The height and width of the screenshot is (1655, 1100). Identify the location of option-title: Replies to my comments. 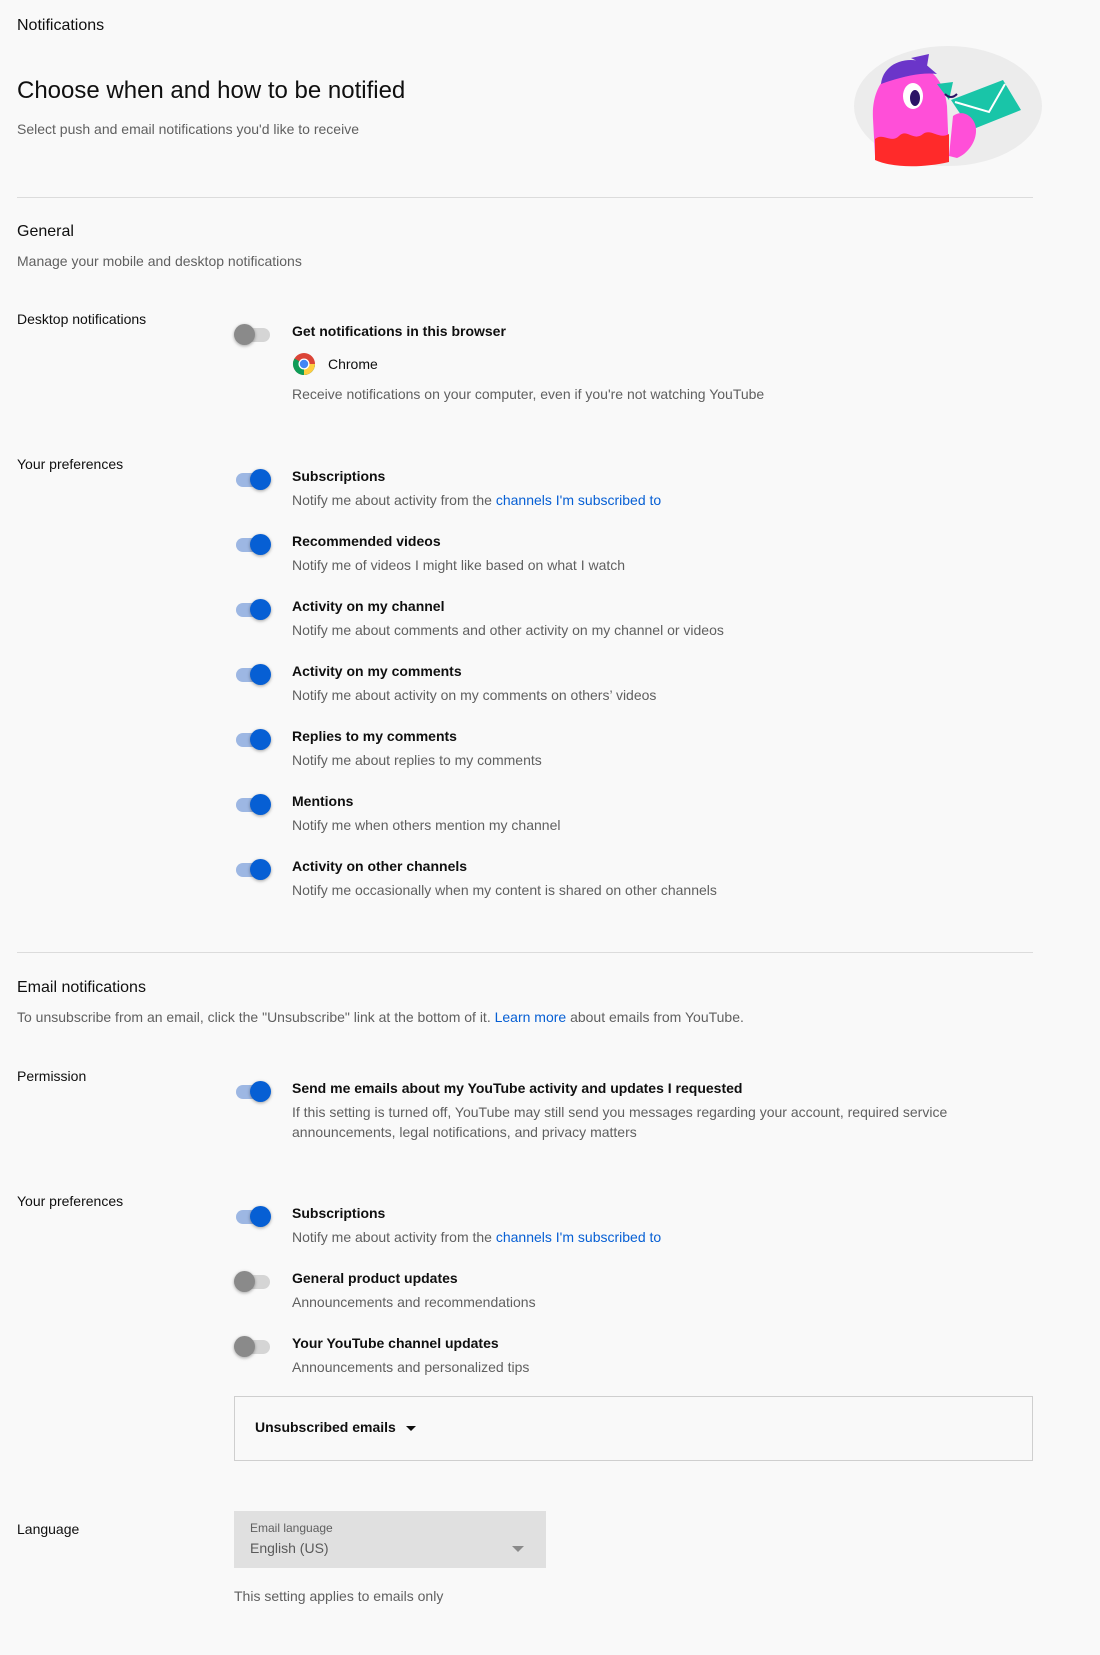
(374, 736).